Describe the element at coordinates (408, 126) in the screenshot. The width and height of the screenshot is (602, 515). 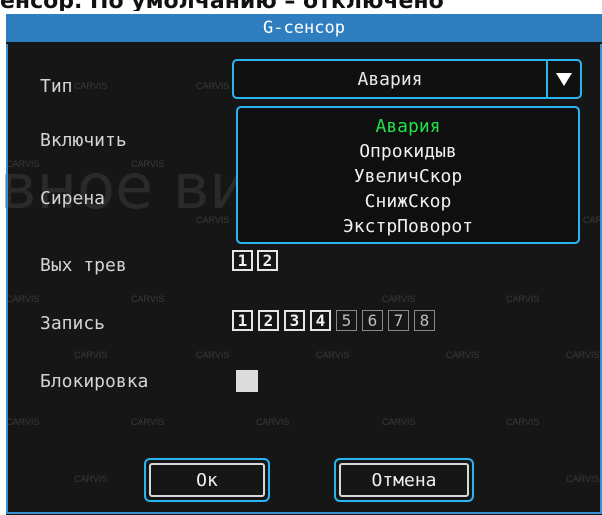
I see `dropdown-option-crash: Авария` at that location.